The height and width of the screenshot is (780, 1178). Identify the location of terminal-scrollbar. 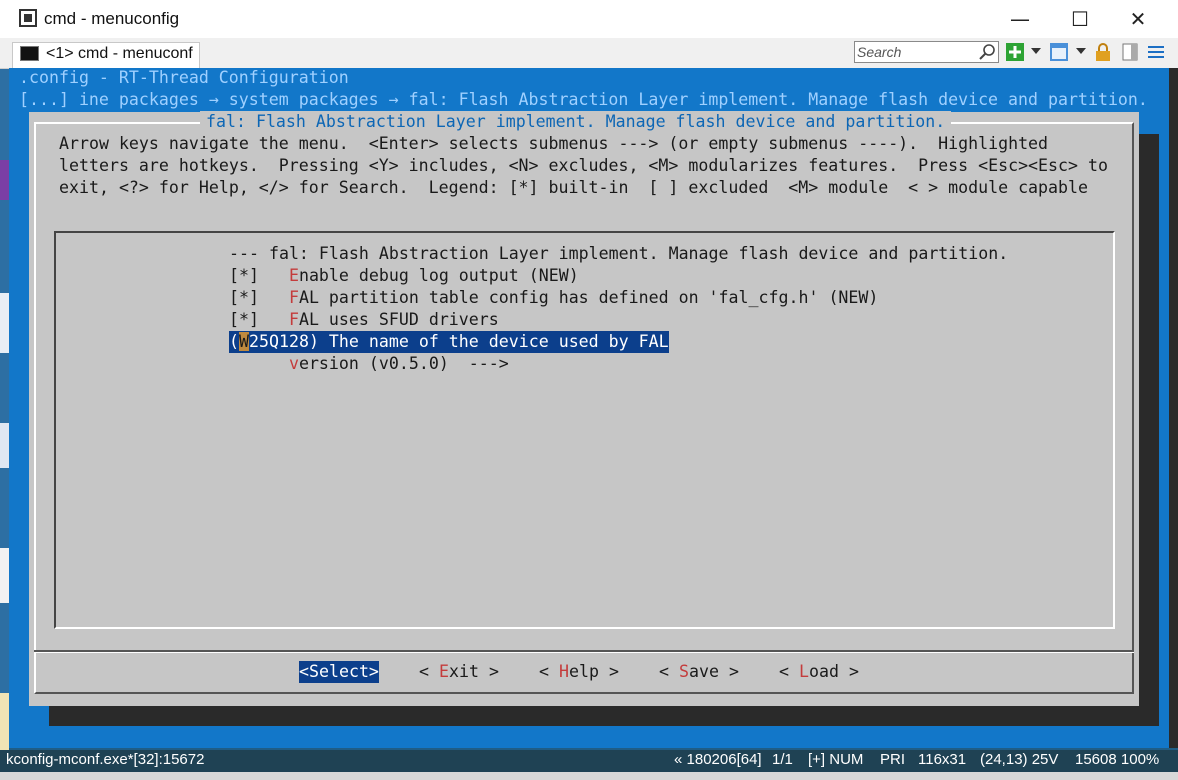
(1173, 408).